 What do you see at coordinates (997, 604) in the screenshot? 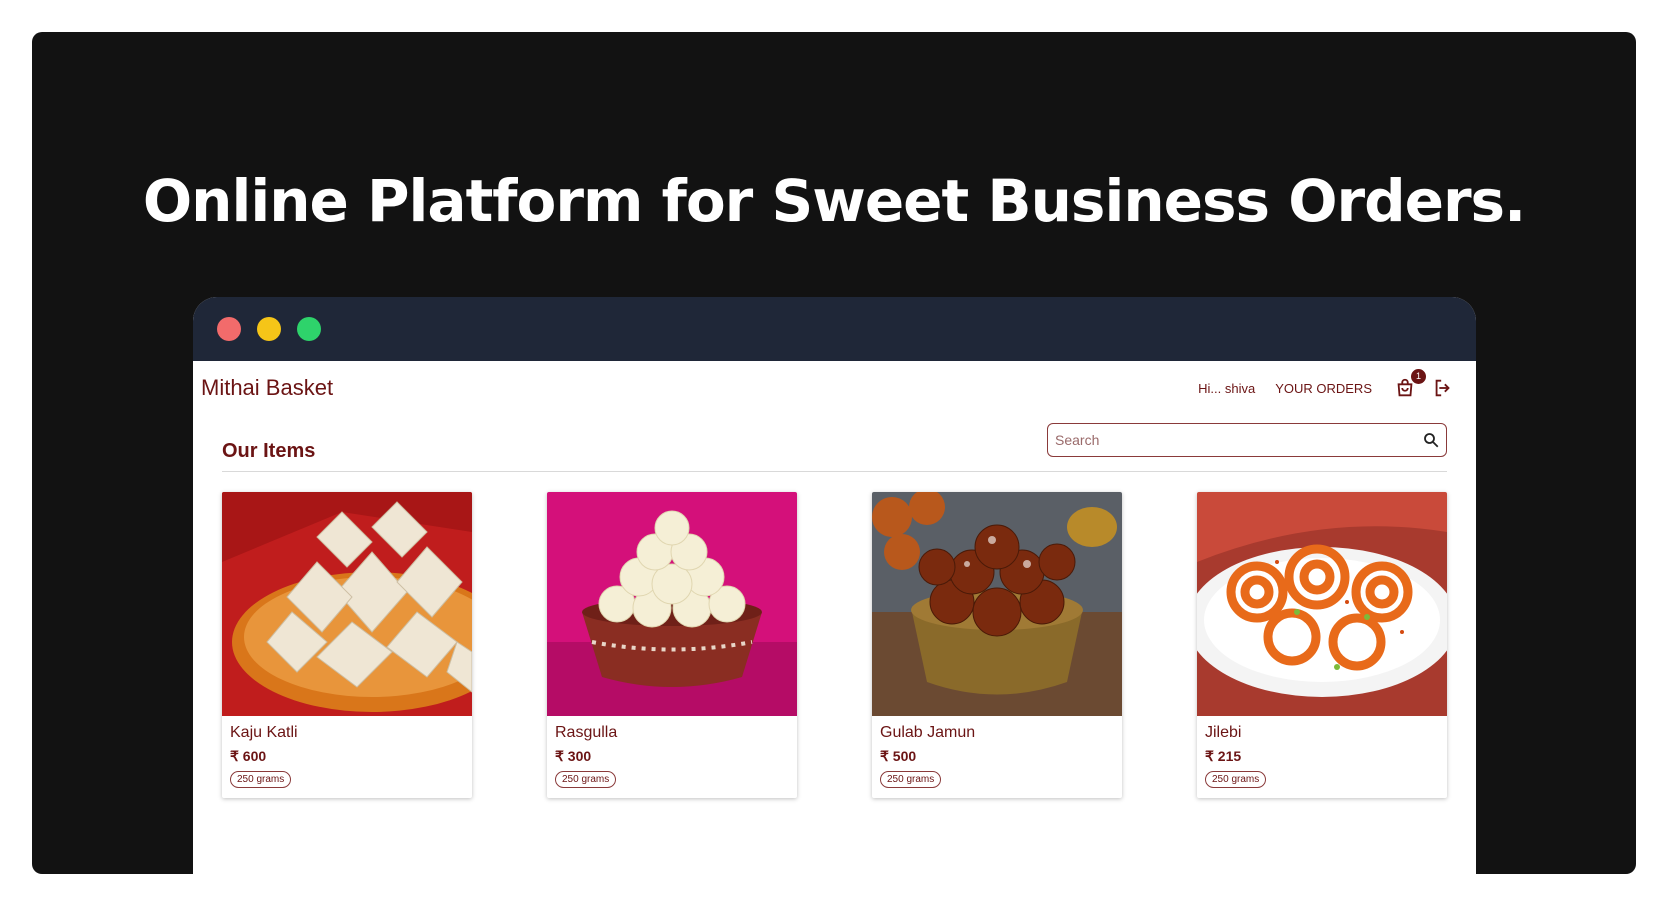
I see `gulab-jamun-image` at bounding box center [997, 604].